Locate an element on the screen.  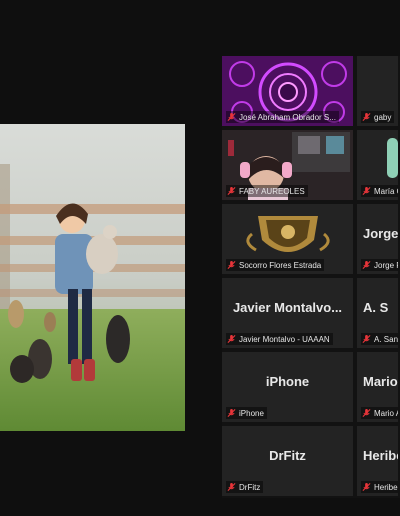
participant-name-label: Mario A is located at coordinates (379, 413).